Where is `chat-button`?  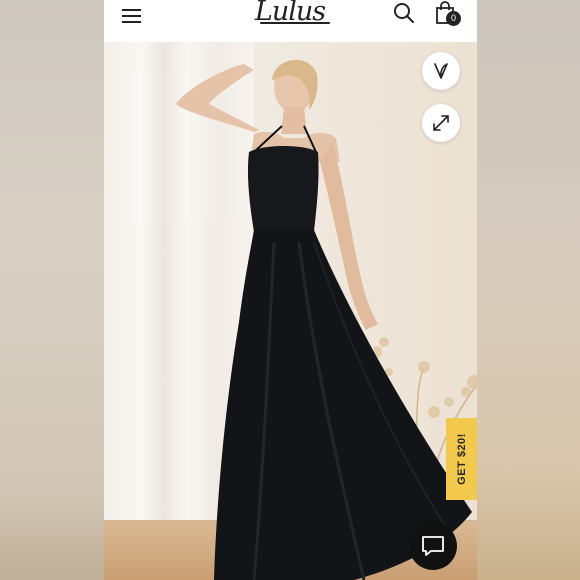
chat-button is located at coordinates (433, 546).